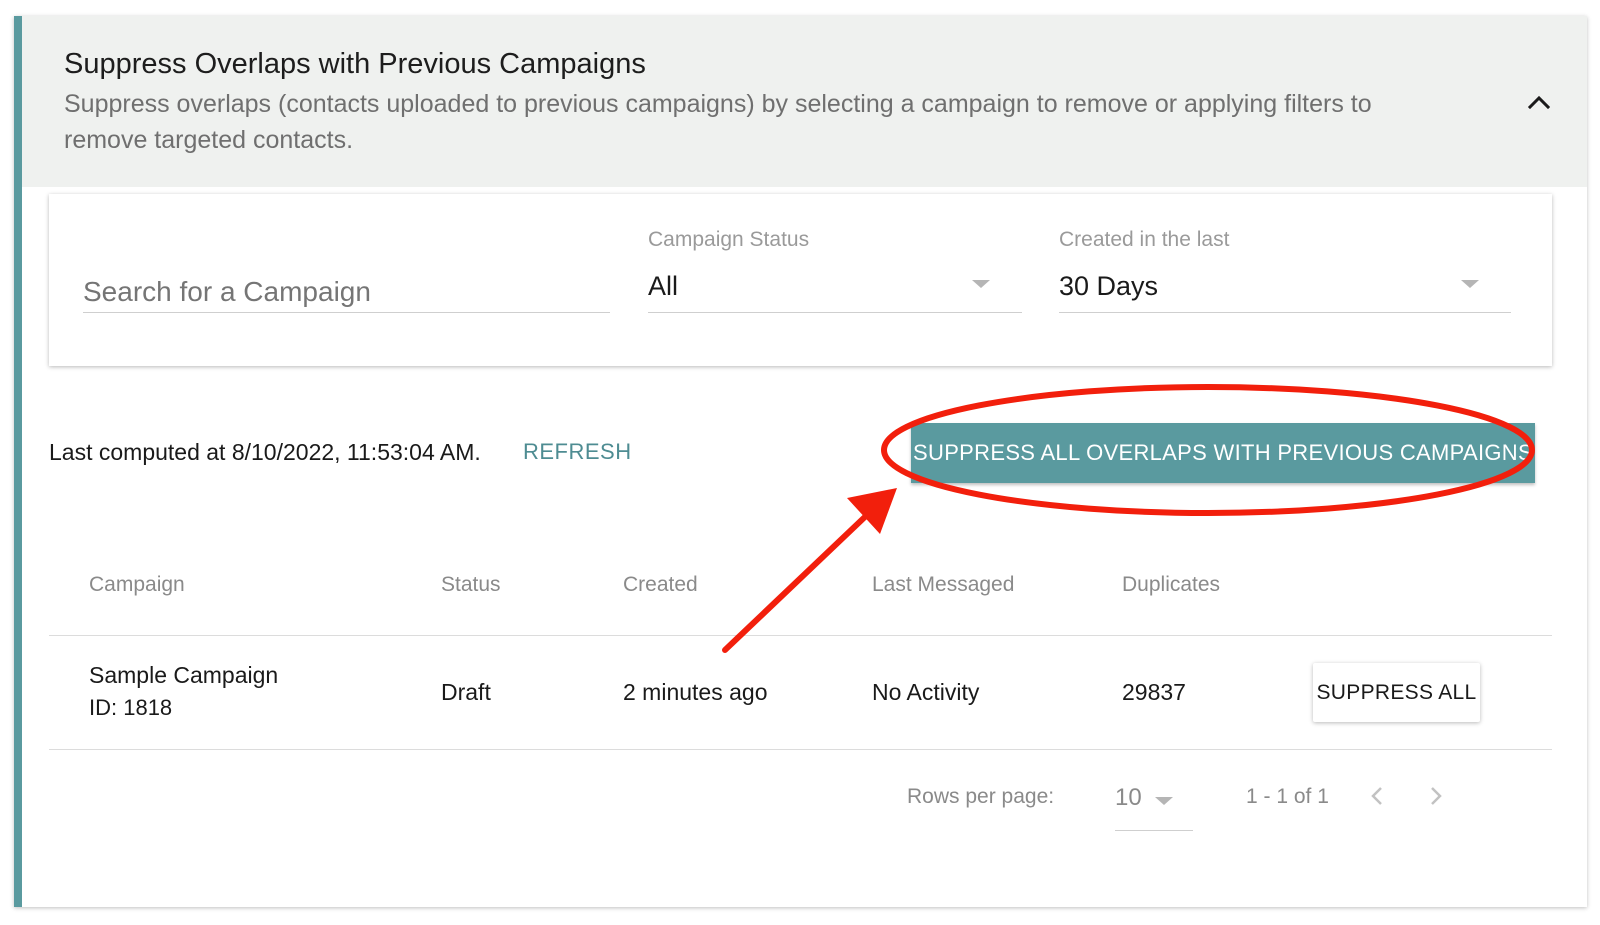 The width and height of the screenshot is (1600, 925). Describe the element at coordinates (137, 584) in the screenshot. I see `column-header-campaign: Campaign` at that location.